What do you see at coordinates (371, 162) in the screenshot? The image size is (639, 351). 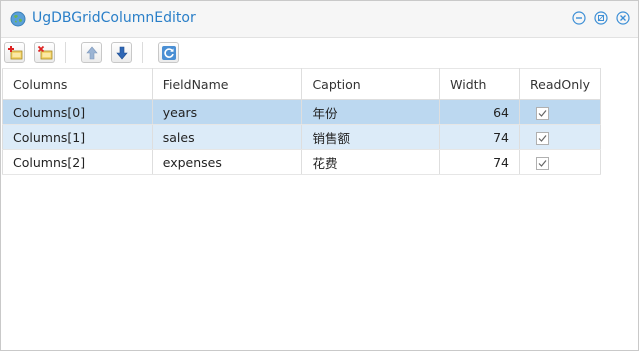 I see `cell-caption: 花费` at bounding box center [371, 162].